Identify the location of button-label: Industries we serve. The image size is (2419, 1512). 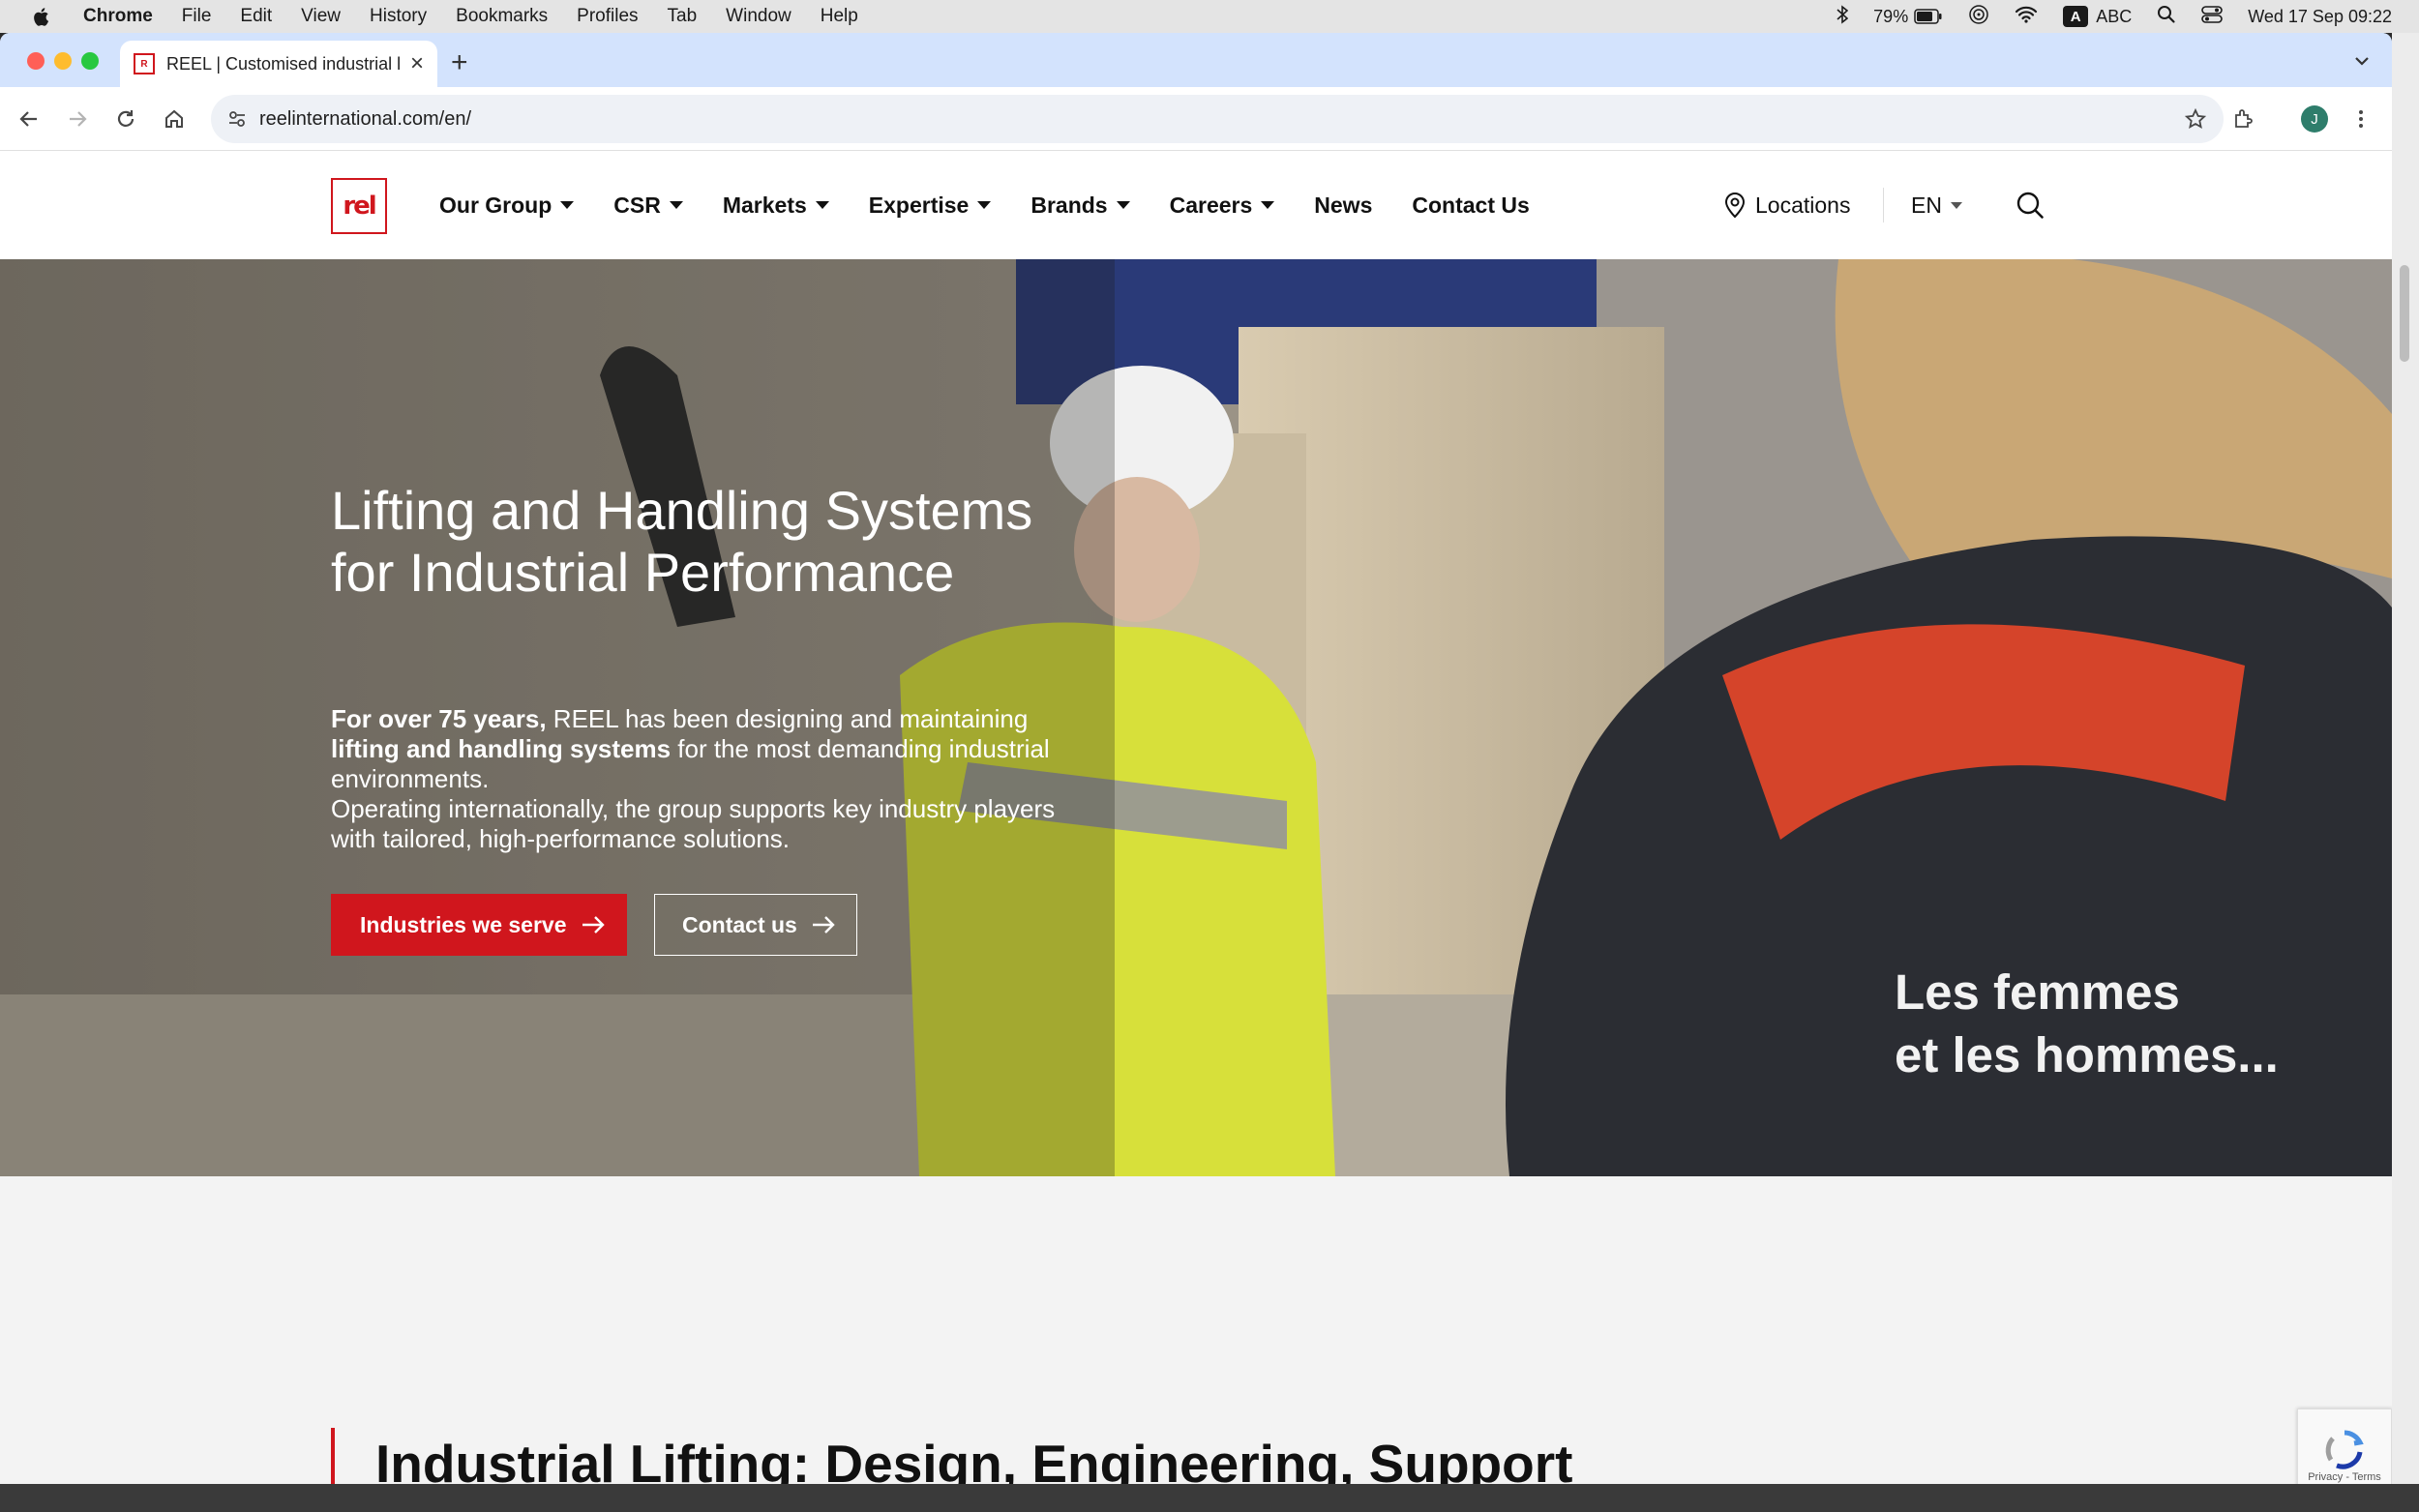
(464, 924).